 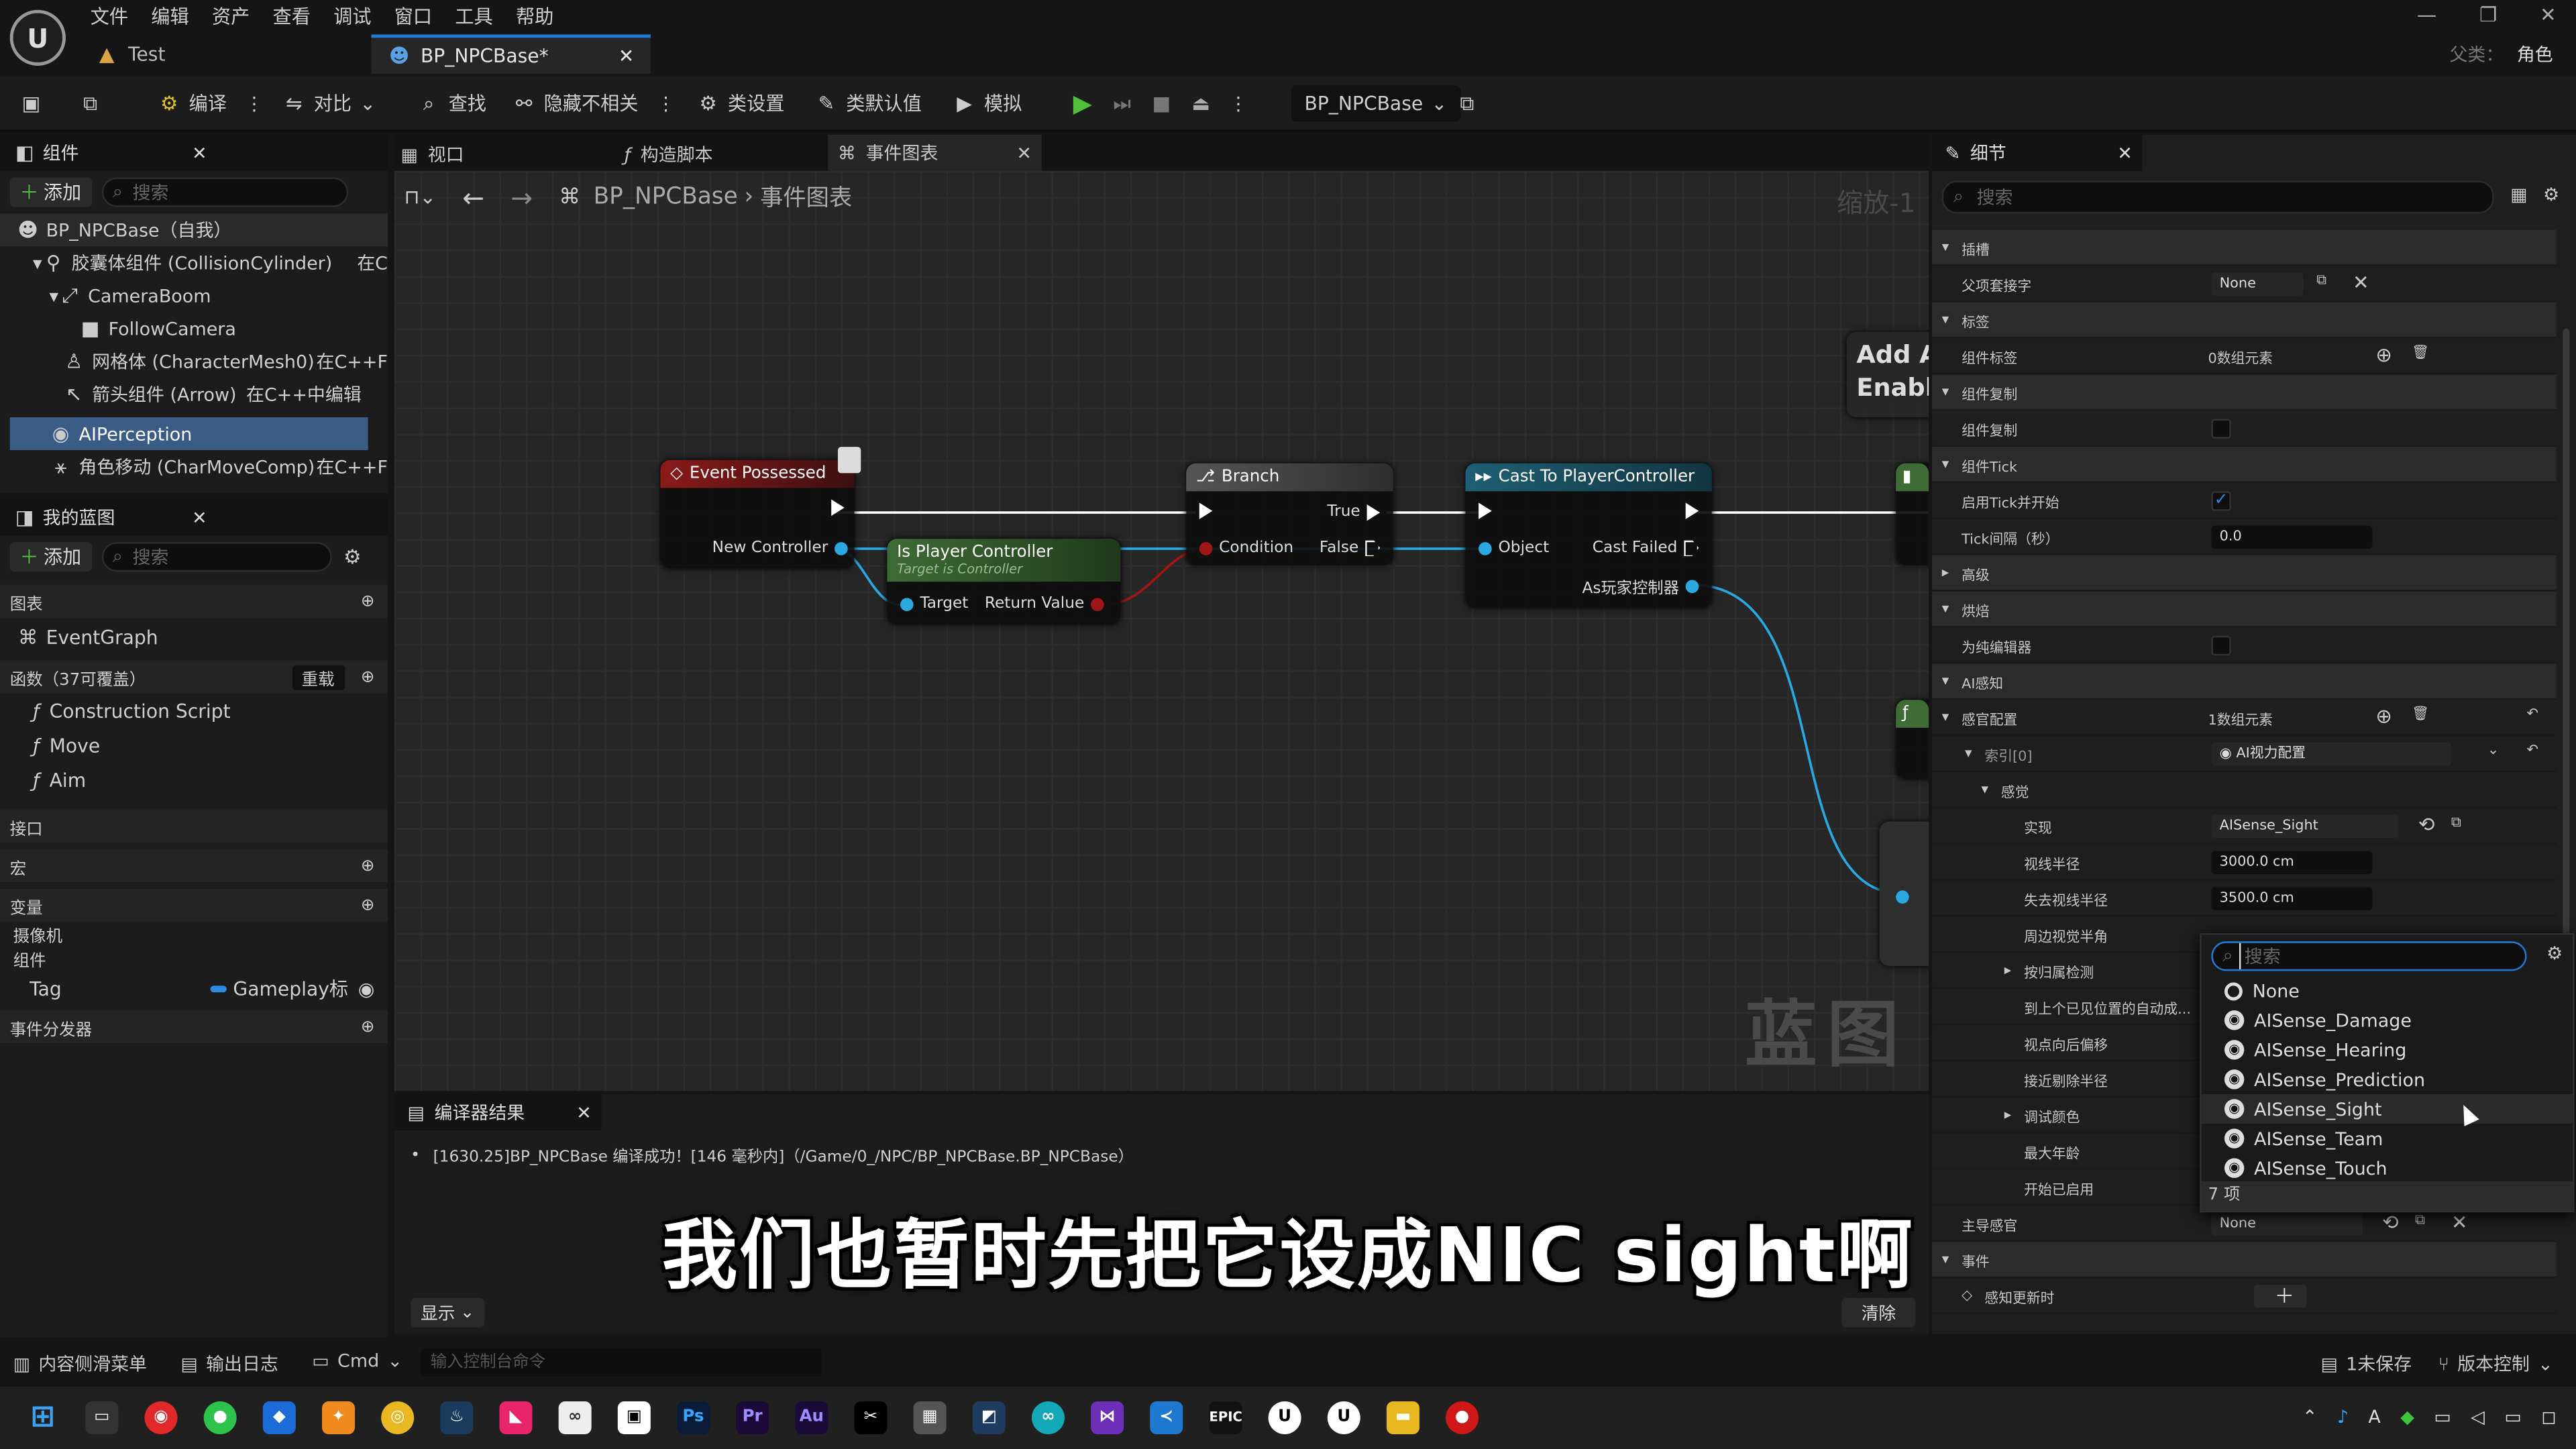 I want to click on cmd-dropdown: ▭ Cmd ⌄, so click(x=357, y=1361).